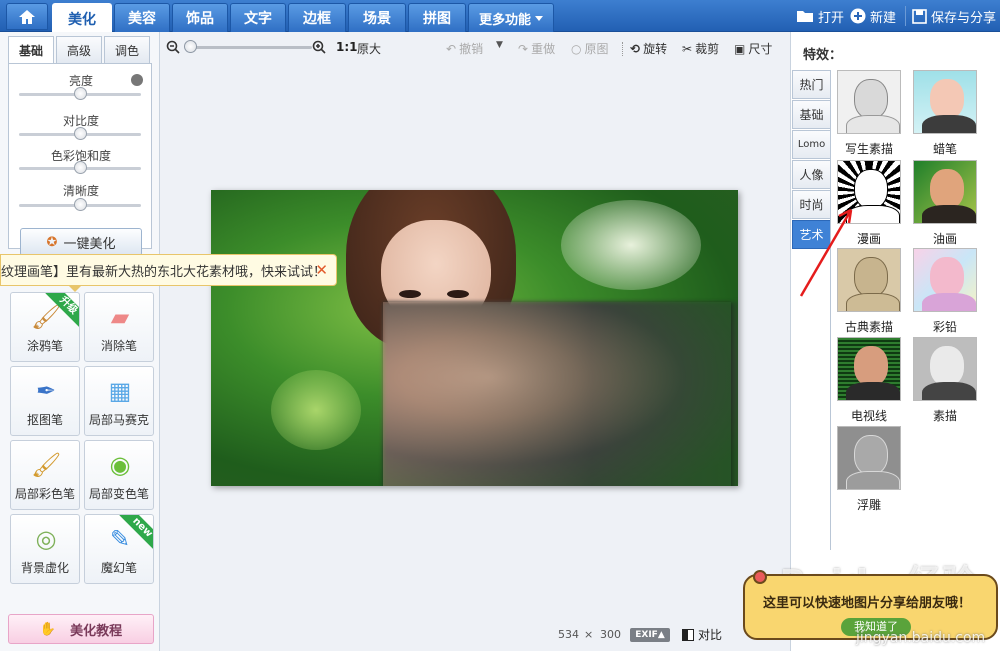 This screenshot has height=651, width=1000. What do you see at coordinates (471, 49) in the screenshot?
I see `undo-label: 撤销` at bounding box center [471, 49].